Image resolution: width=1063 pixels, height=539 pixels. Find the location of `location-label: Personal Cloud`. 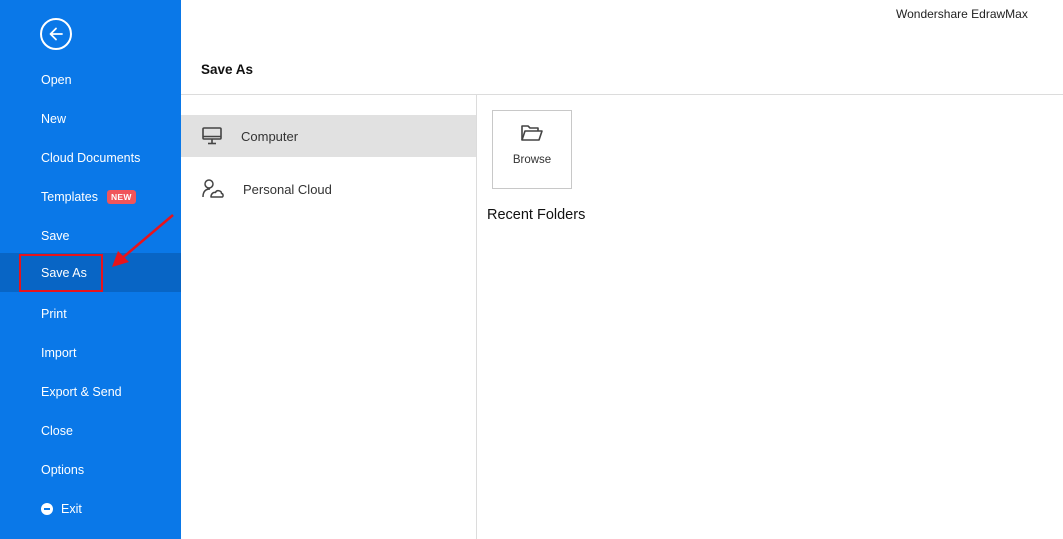

location-label: Personal Cloud is located at coordinates (287, 189).